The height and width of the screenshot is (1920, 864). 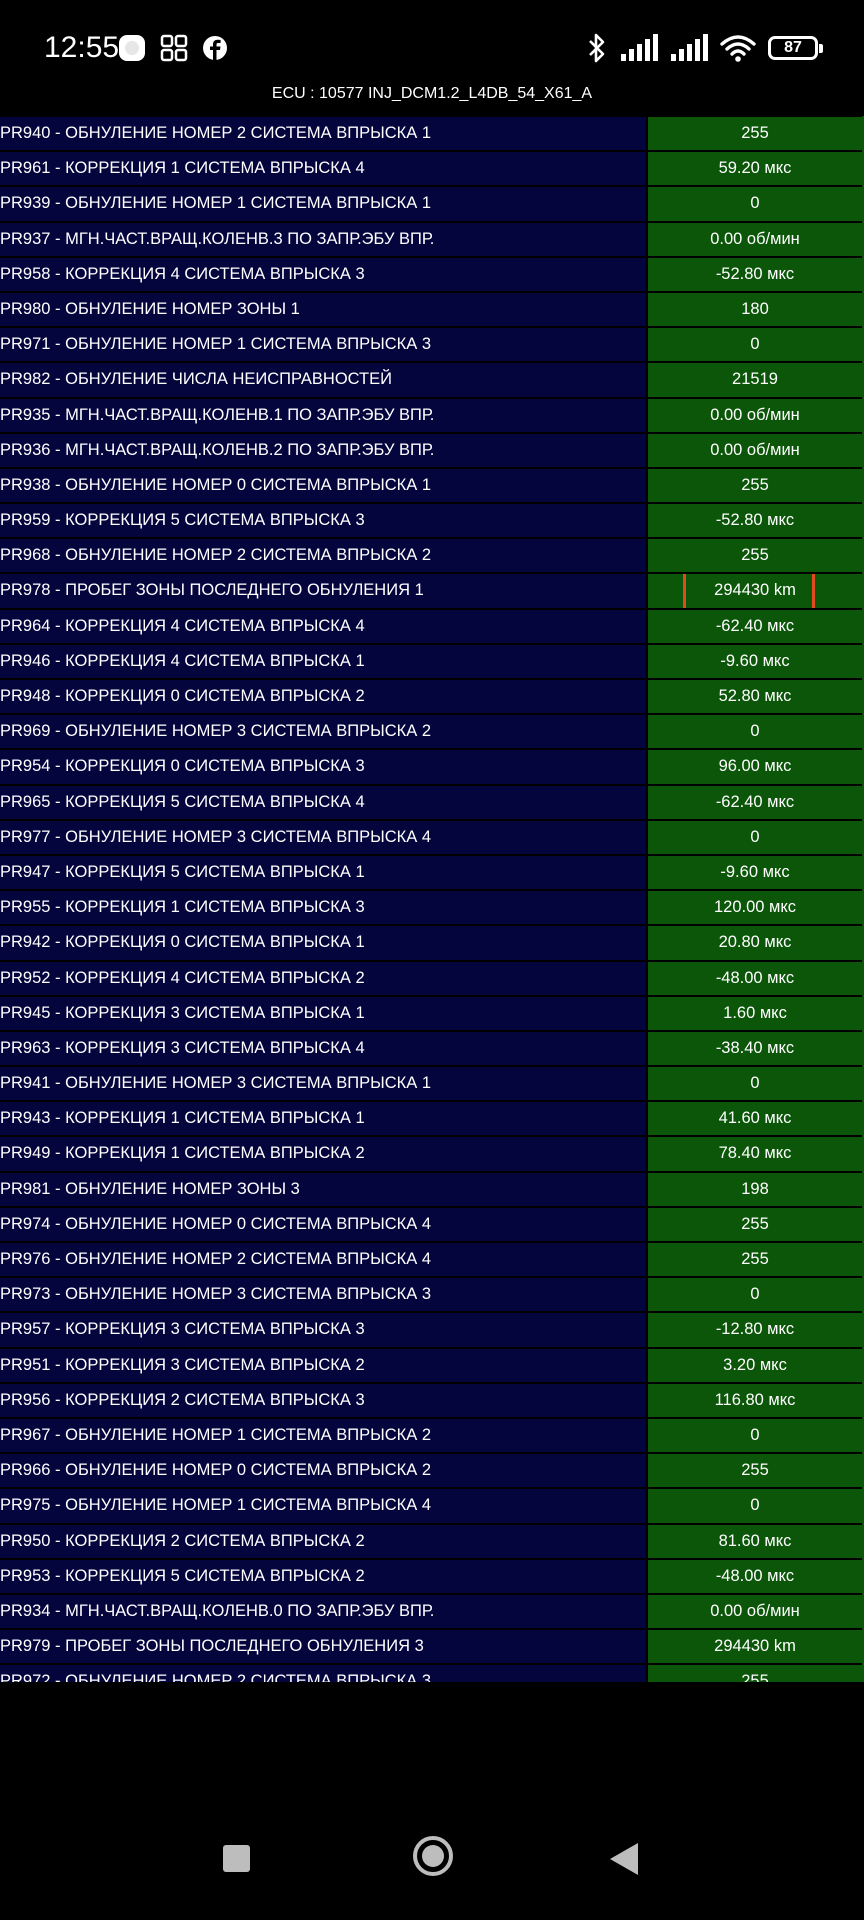 What do you see at coordinates (323, 1189) in the screenshot?
I see `param-name: PR981 - ОБНУЛЕНИЕ НОМЕР ЗОНЫ 3` at bounding box center [323, 1189].